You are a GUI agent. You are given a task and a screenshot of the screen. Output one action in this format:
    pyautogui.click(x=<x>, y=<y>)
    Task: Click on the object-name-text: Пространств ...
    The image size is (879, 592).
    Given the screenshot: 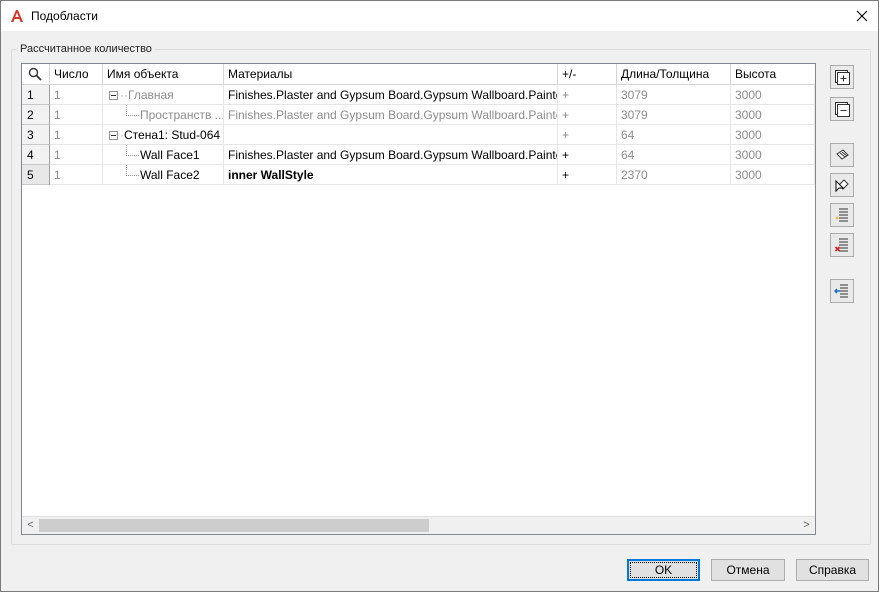 What is the action you would take?
    pyautogui.click(x=182, y=115)
    